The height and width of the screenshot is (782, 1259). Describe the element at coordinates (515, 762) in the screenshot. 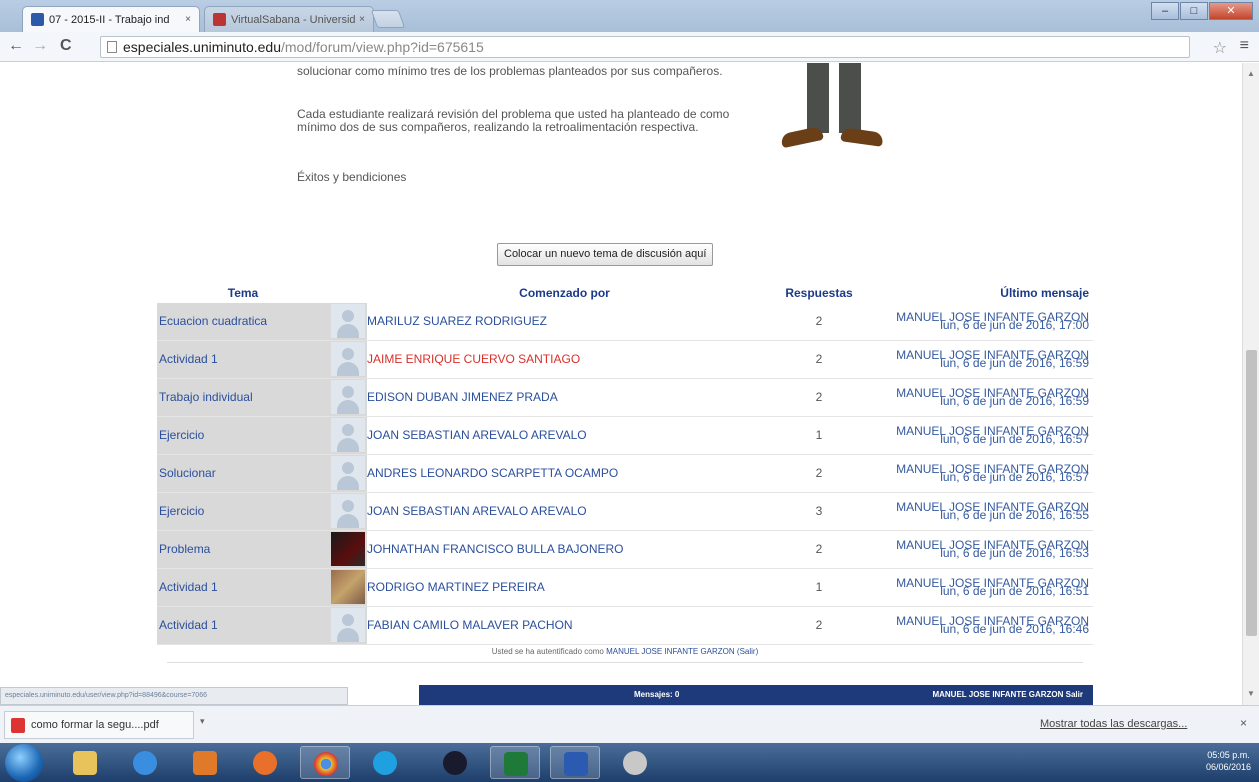

I see `excel-taskbar-icon` at that location.